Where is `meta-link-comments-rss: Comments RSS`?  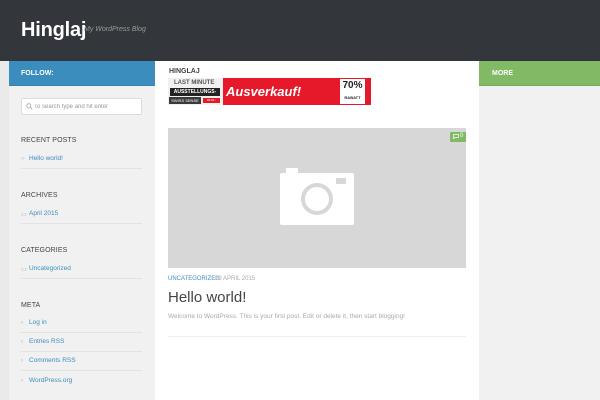
meta-link-comments-rss: Comments RSS is located at coordinates (52, 360).